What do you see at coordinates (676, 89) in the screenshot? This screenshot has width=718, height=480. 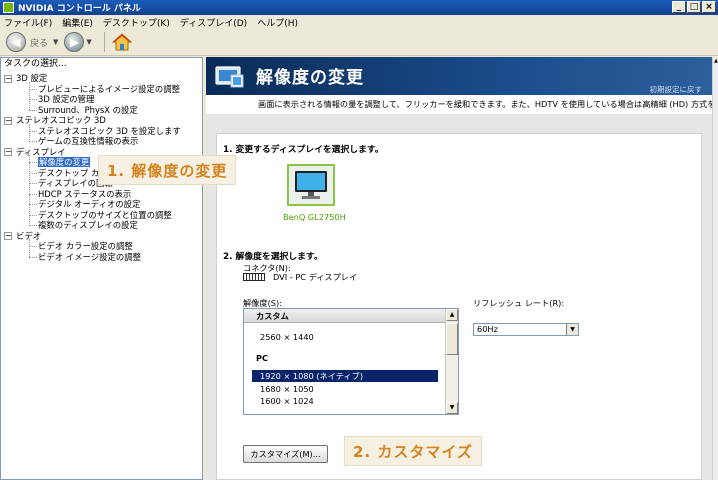 I see `restore-defaults-link: 初期設定に戻す` at bounding box center [676, 89].